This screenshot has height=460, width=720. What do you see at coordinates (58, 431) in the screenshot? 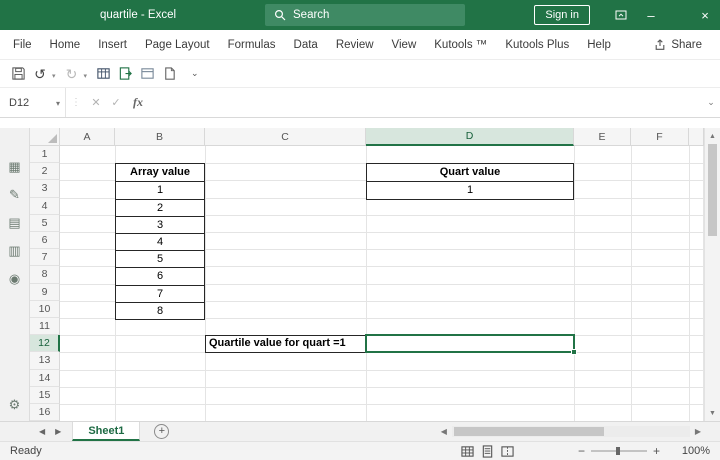
I see `tab-nav-right-icon: ▶` at bounding box center [58, 431].